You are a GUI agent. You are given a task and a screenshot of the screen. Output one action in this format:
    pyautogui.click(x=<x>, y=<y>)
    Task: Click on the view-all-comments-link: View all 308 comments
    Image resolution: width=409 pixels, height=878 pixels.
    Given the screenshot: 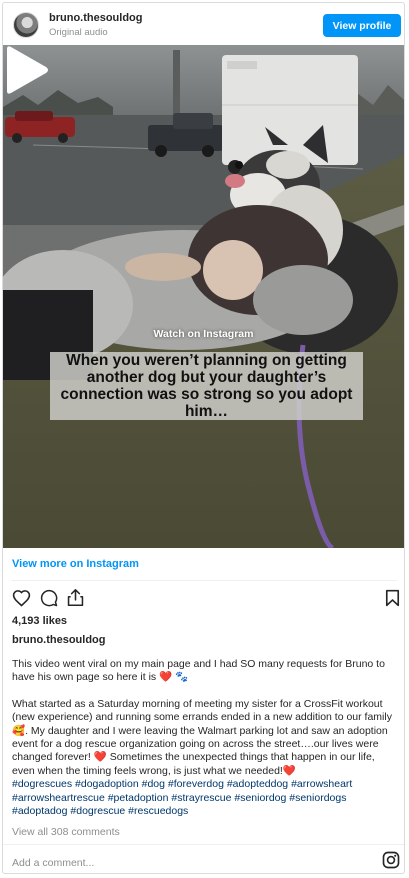 What is the action you would take?
    pyautogui.click(x=66, y=832)
    